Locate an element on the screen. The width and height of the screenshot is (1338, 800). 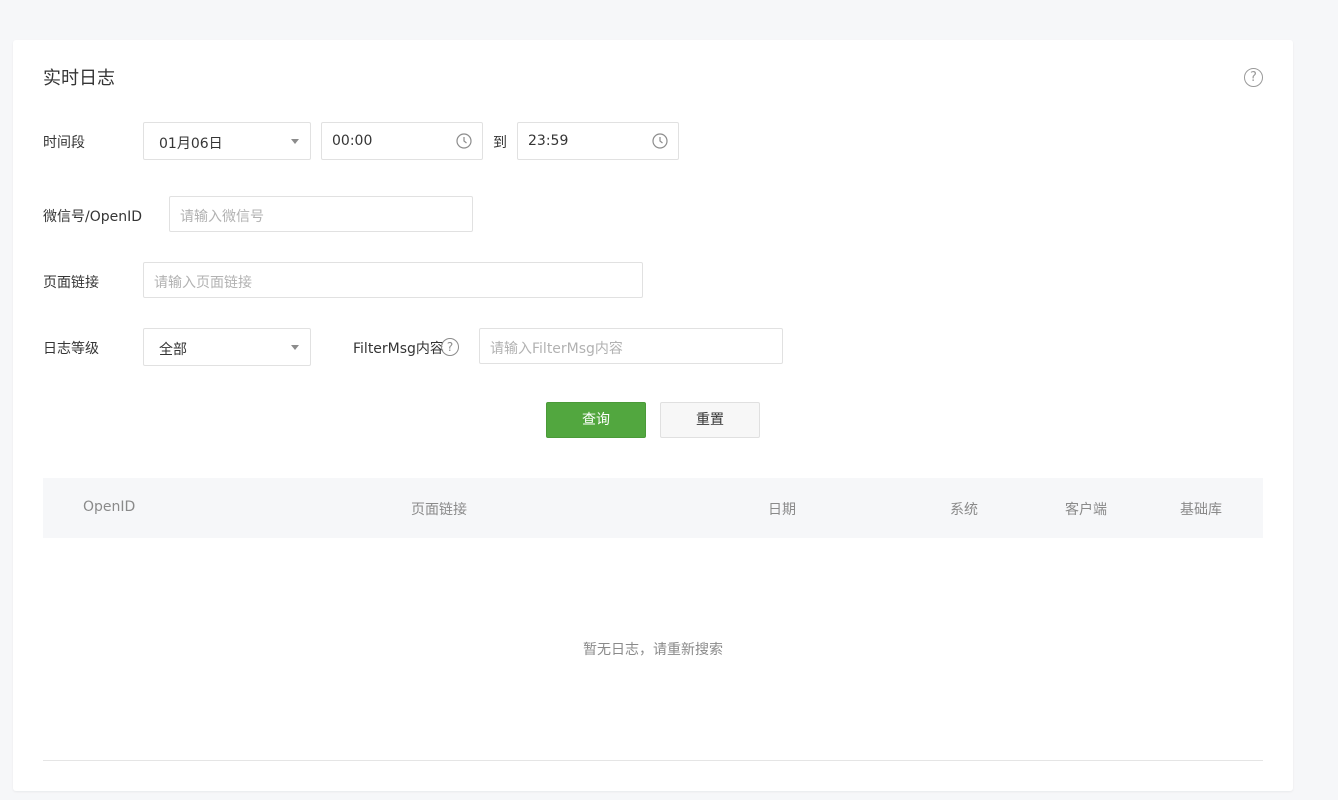
column-system: 系统 is located at coordinates (964, 510).